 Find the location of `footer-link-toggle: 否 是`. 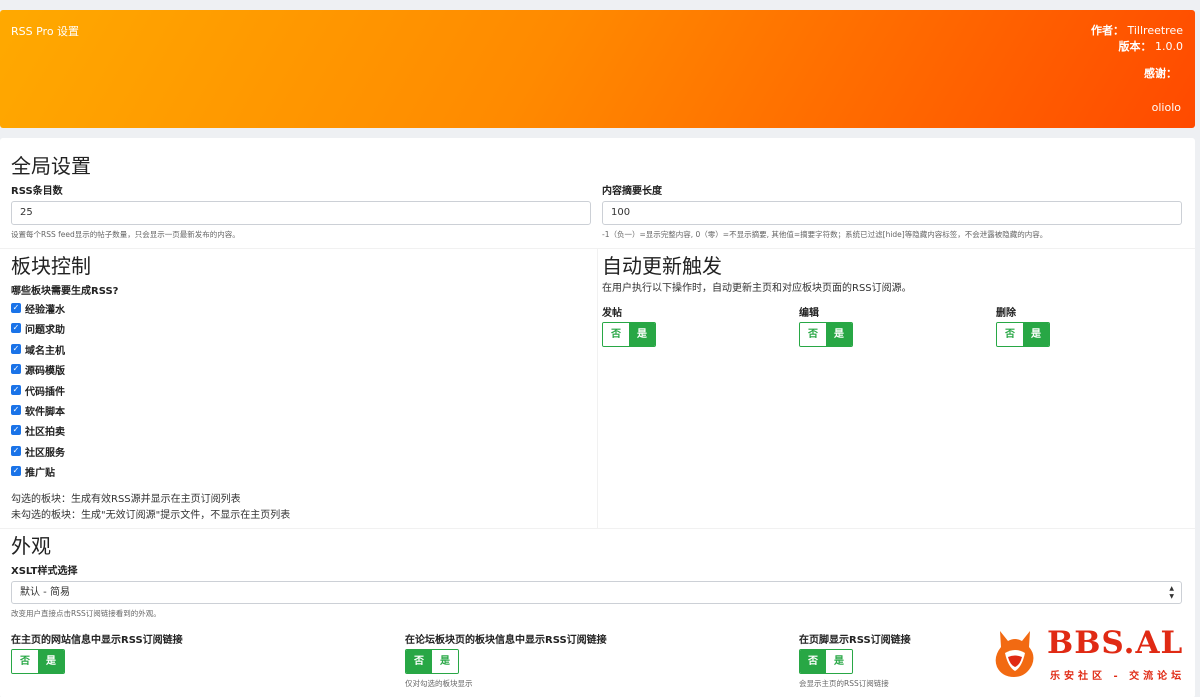

footer-link-toggle: 否 是 is located at coordinates (826, 661).